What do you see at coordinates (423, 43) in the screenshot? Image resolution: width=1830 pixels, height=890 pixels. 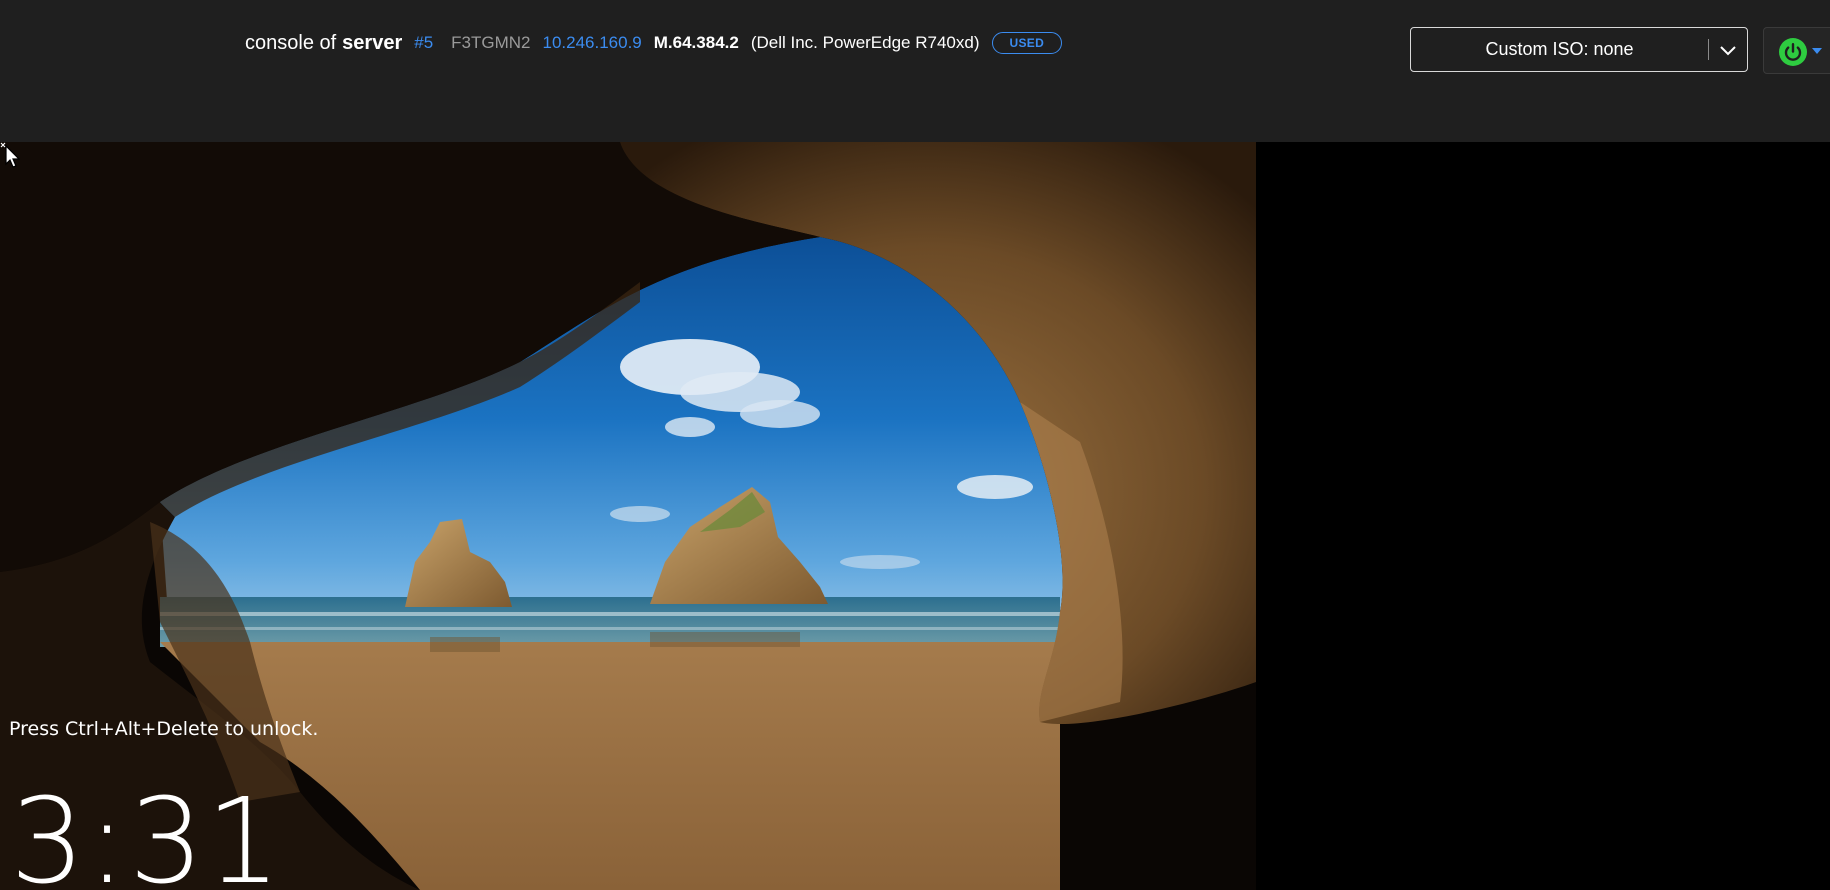 I see `server-number-link: #5` at bounding box center [423, 43].